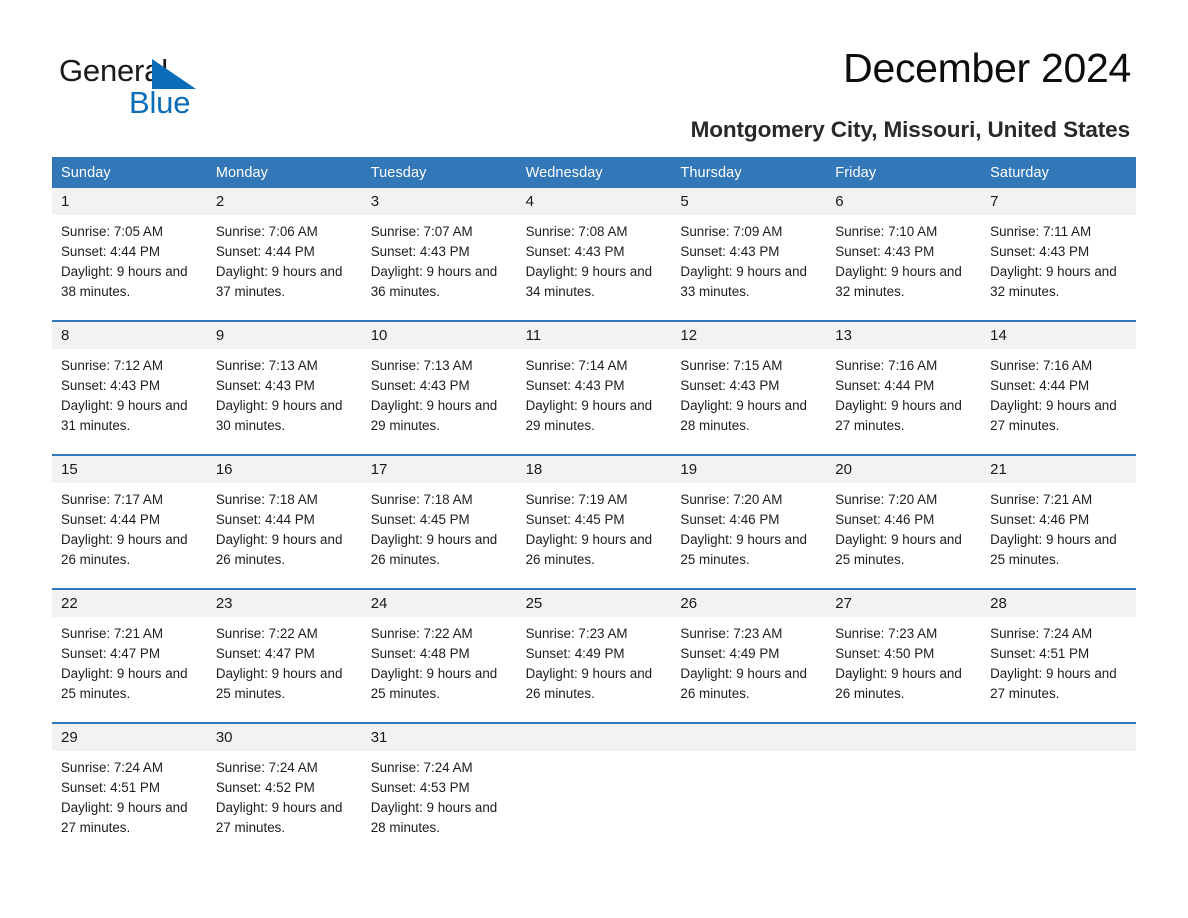 This screenshot has height=918, width=1188. Describe the element at coordinates (730, 520) in the screenshot. I see `sunset-text: Sunset: 4:46 PM` at that location.